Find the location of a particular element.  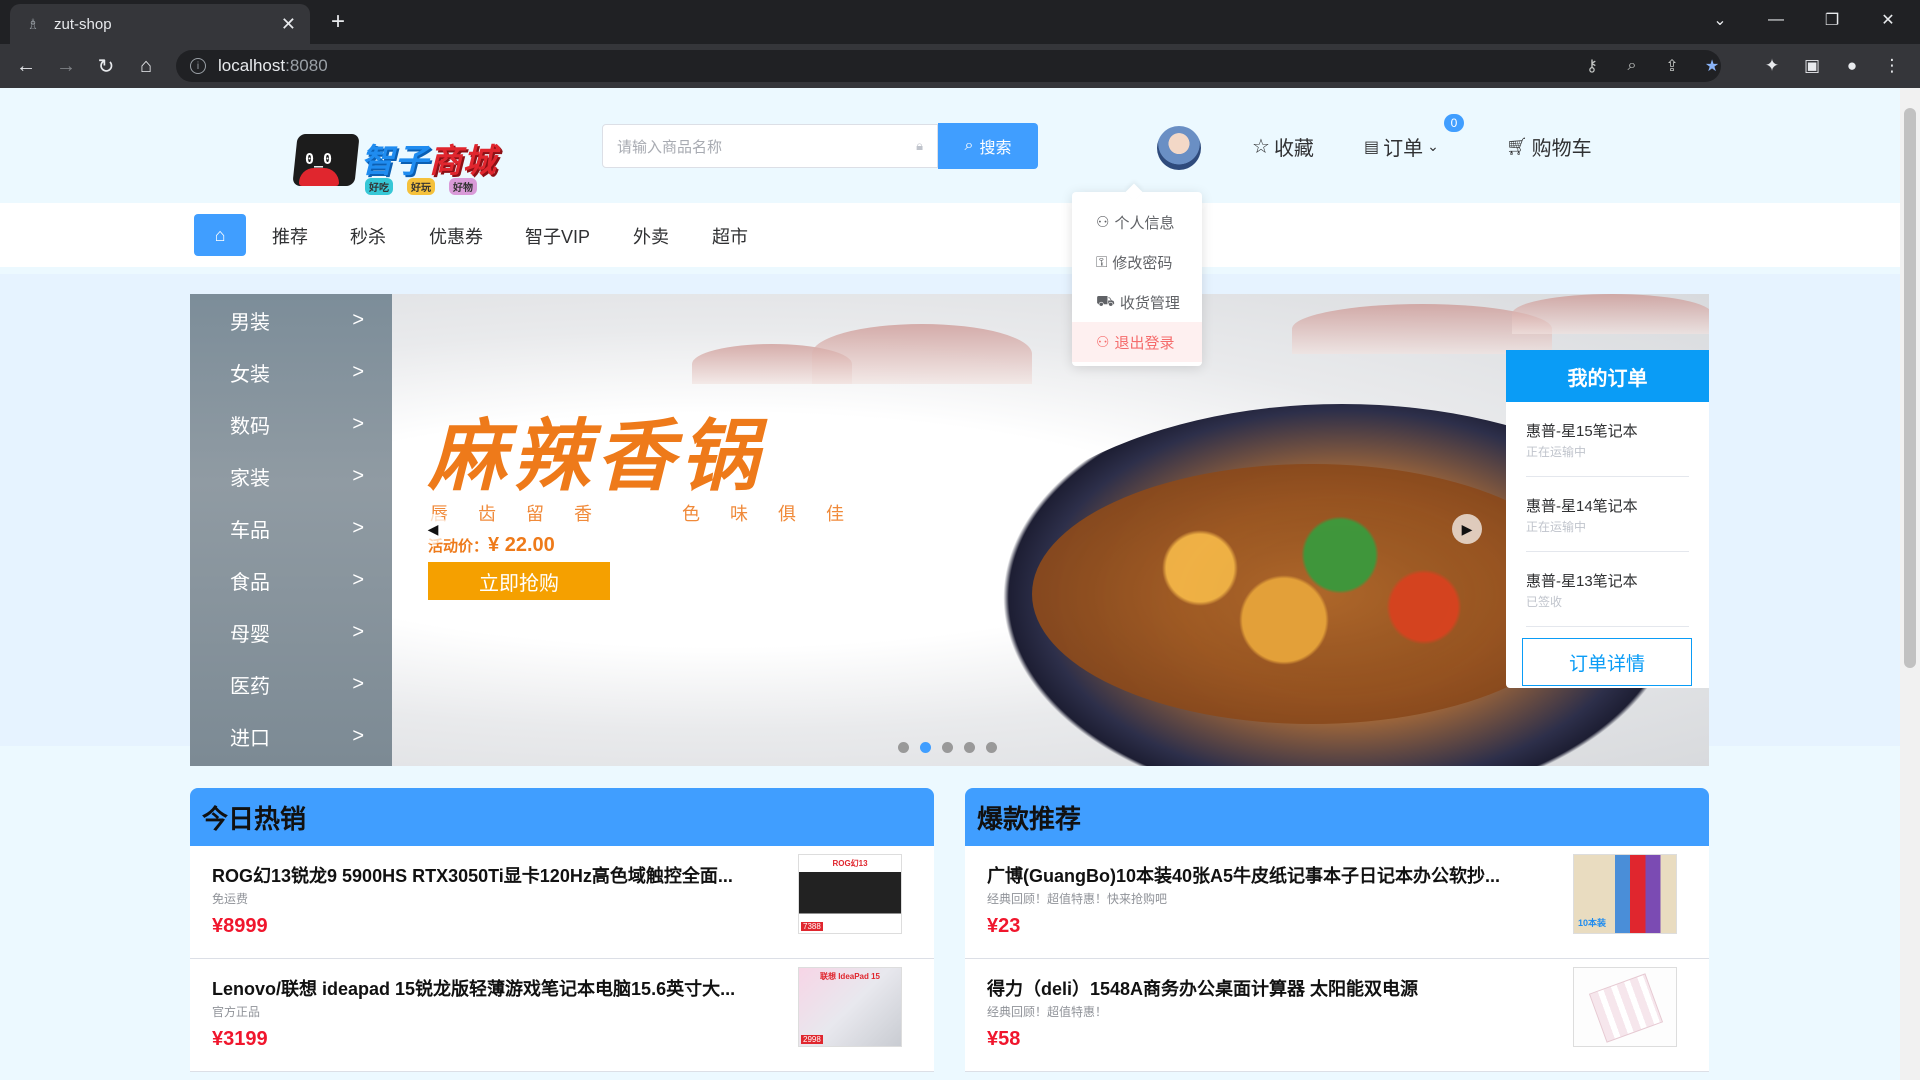

category-item: 车品 > is located at coordinates (291, 528).